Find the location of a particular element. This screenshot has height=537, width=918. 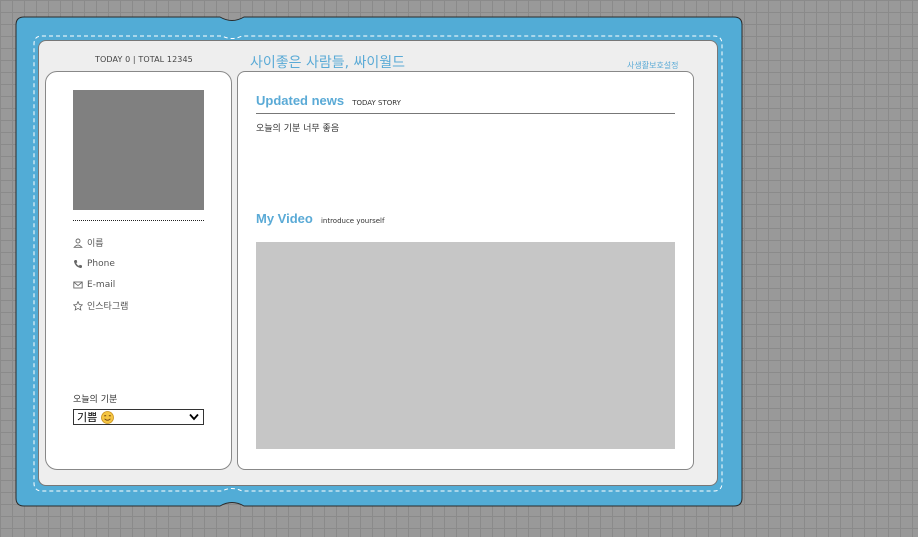

video-title: My Video is located at coordinates (284, 218).